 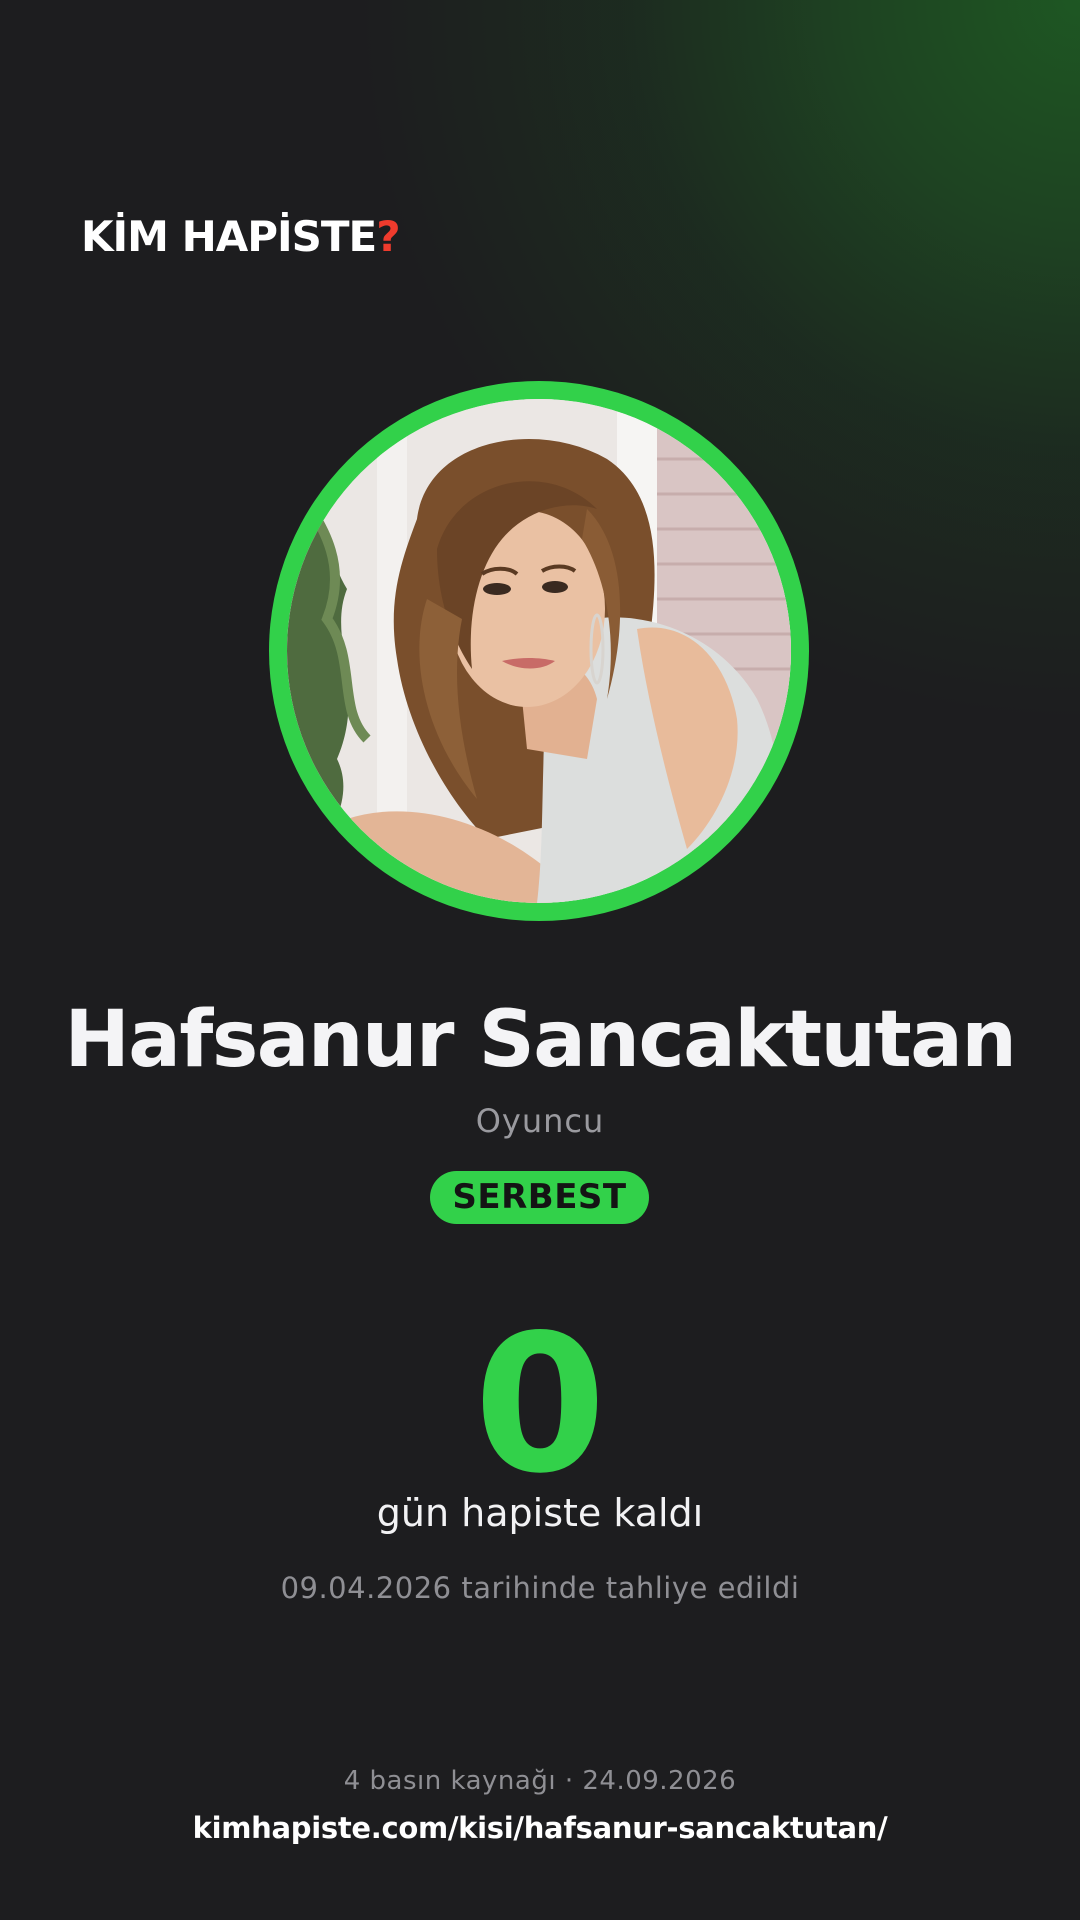 What do you see at coordinates (540, 1040) in the screenshot?
I see `person-name: Hafsanur Sancaktutan` at bounding box center [540, 1040].